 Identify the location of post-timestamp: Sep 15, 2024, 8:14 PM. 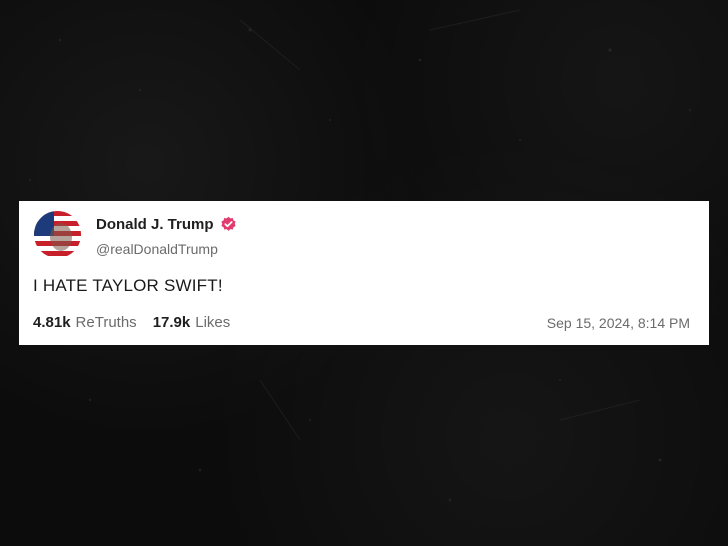
(618, 323).